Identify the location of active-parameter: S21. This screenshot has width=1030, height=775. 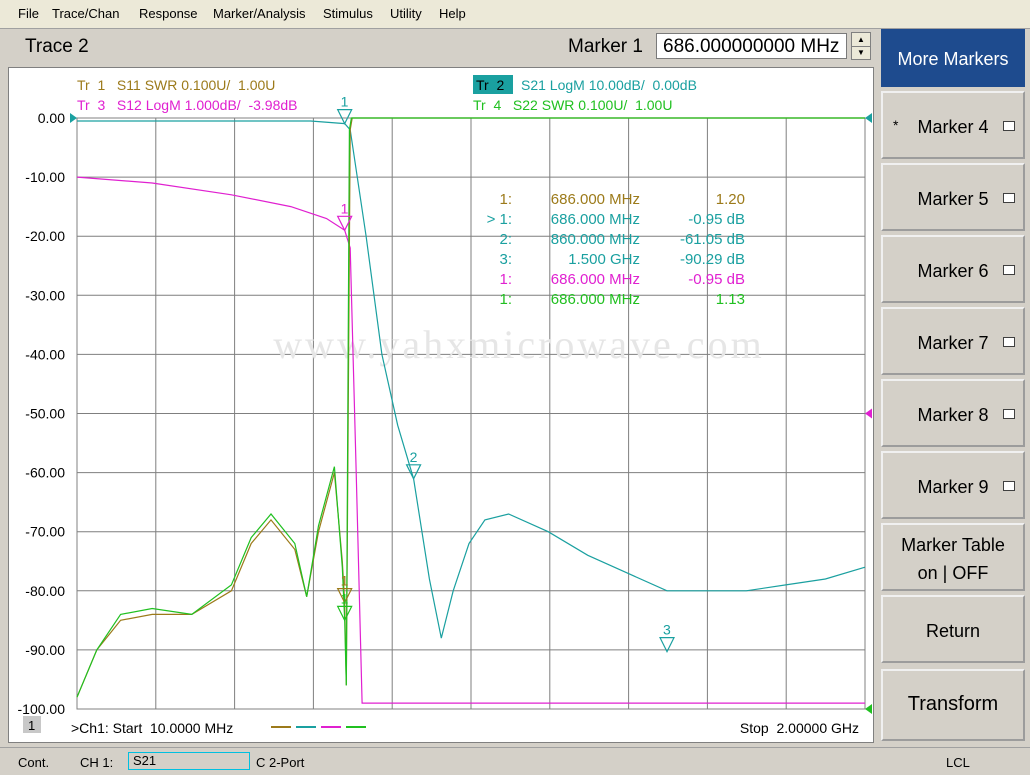
(189, 761).